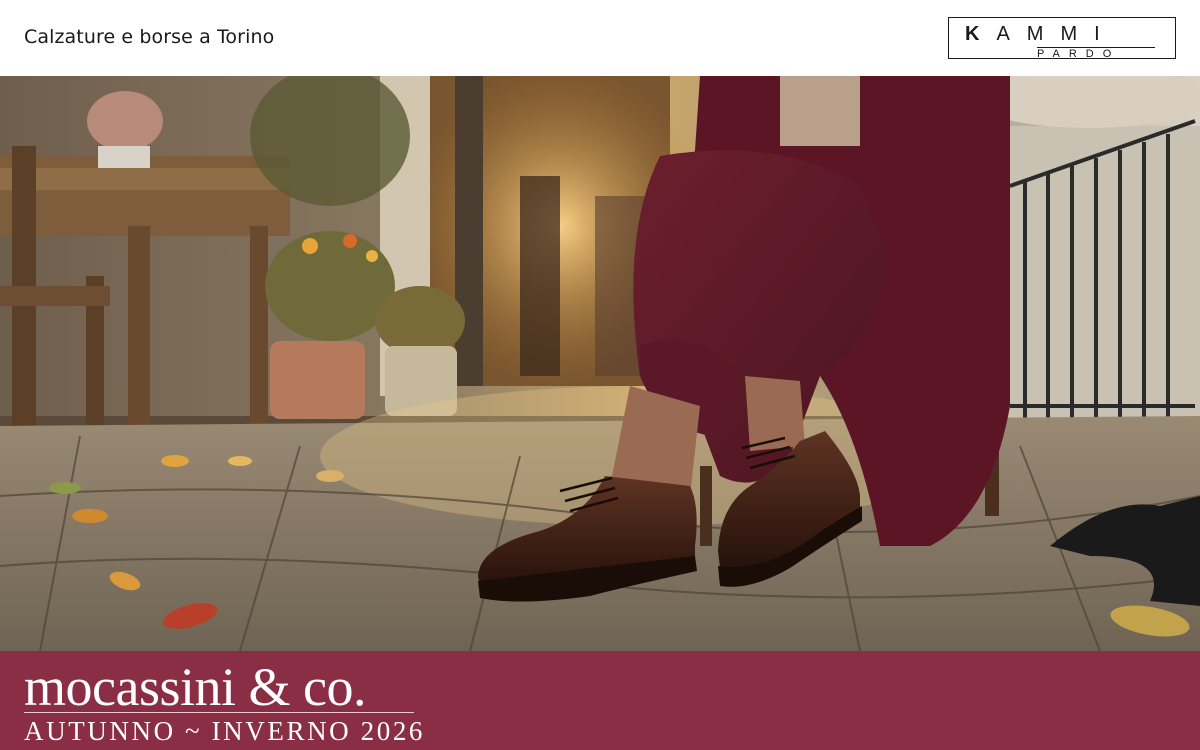  I want to click on header: Calzature e borse a Torino KAMMI PARDO, so click(600, 38).